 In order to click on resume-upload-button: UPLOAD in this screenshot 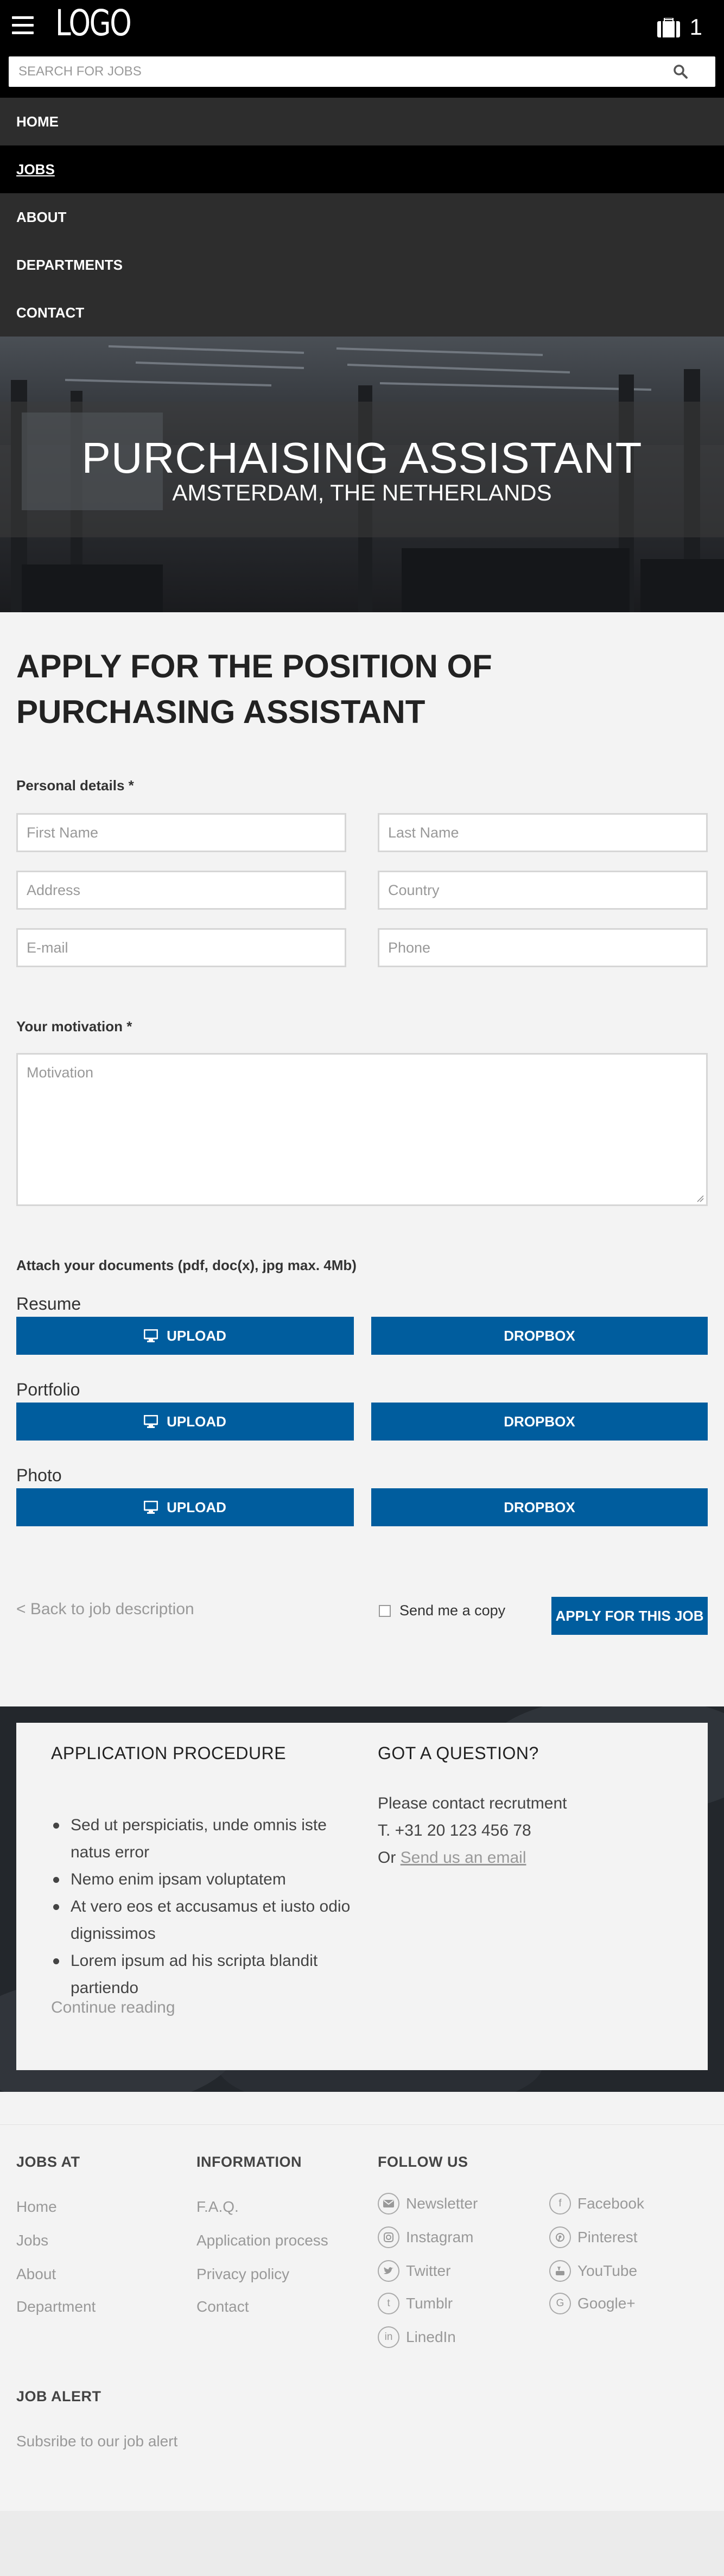, I will do `click(185, 1336)`.